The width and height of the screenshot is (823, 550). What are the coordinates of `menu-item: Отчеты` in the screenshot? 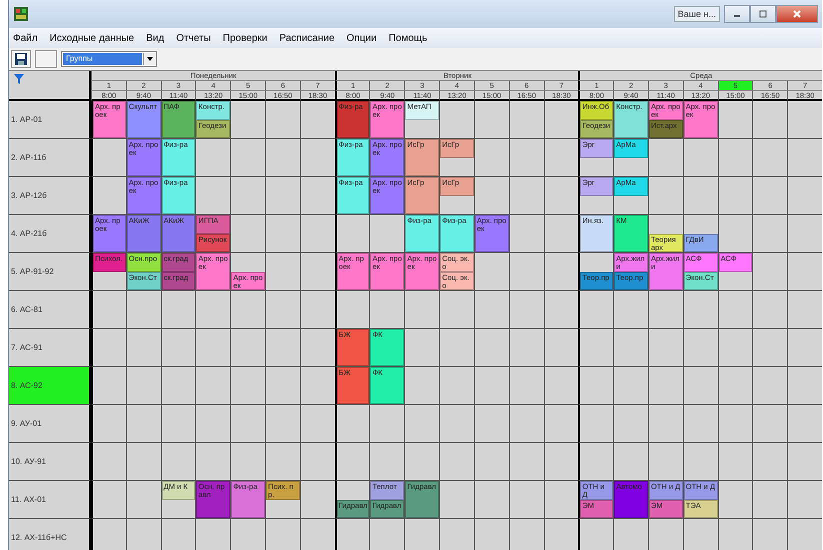 It's located at (193, 38).